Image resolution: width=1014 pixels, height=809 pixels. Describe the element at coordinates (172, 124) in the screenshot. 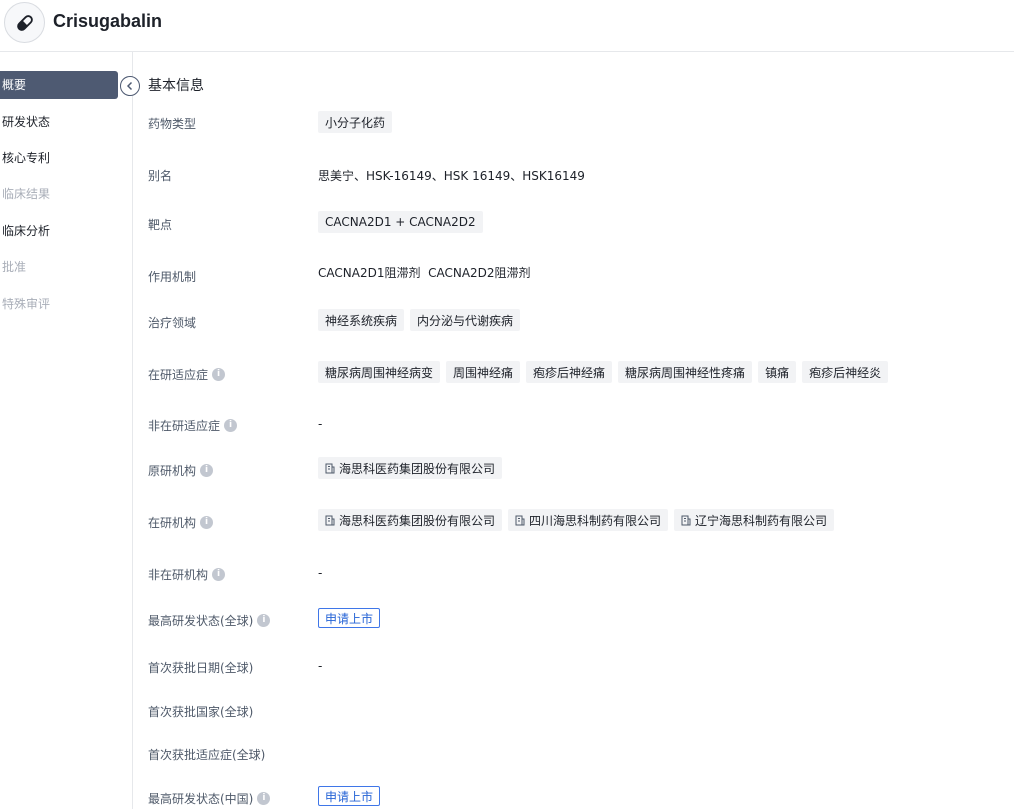

I see `drug-type-label: 药物类型` at that location.